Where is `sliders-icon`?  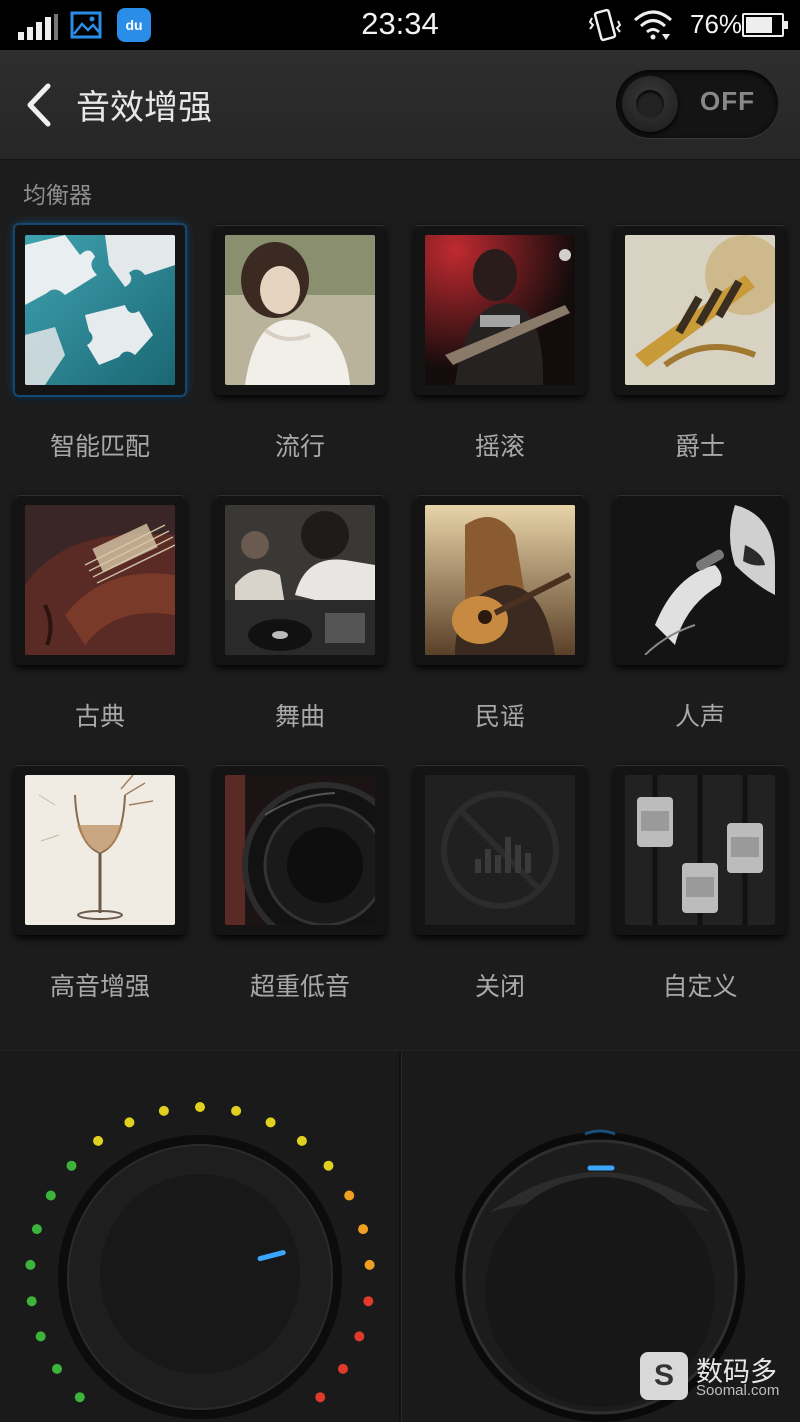 sliders-icon is located at coordinates (700, 850).